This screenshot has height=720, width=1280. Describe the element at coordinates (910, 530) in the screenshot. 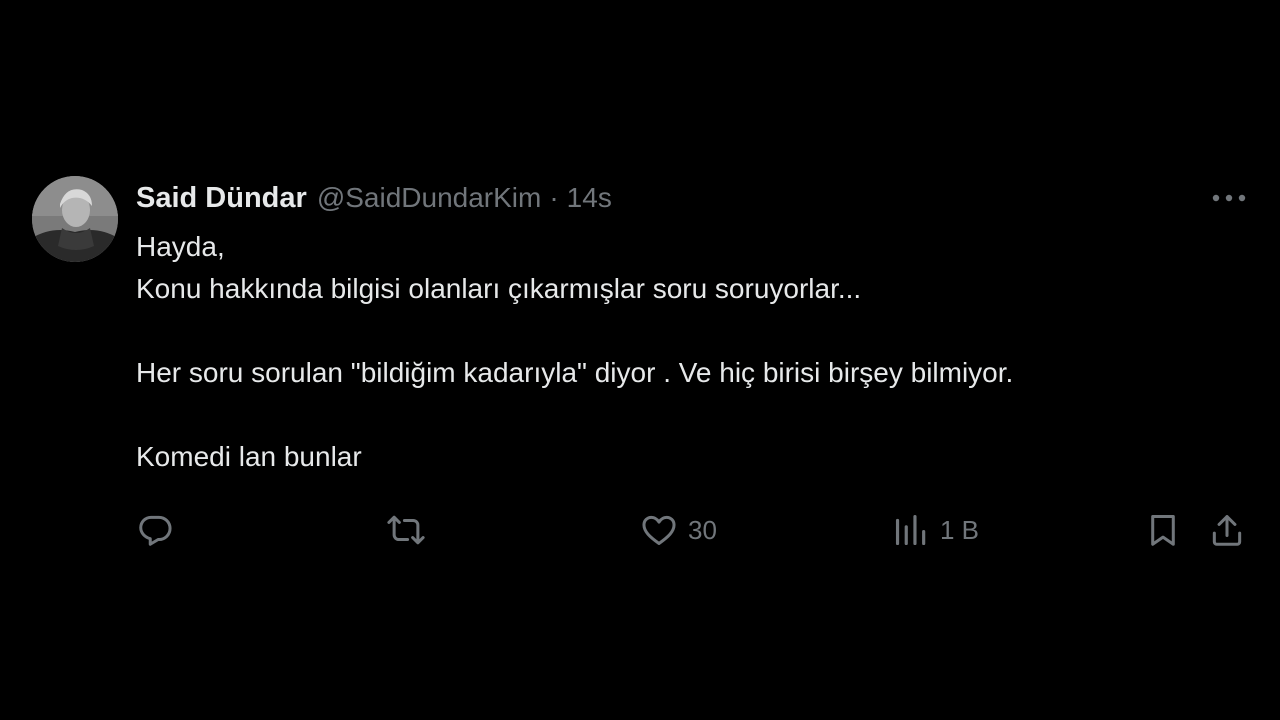

I see `views-icon` at that location.